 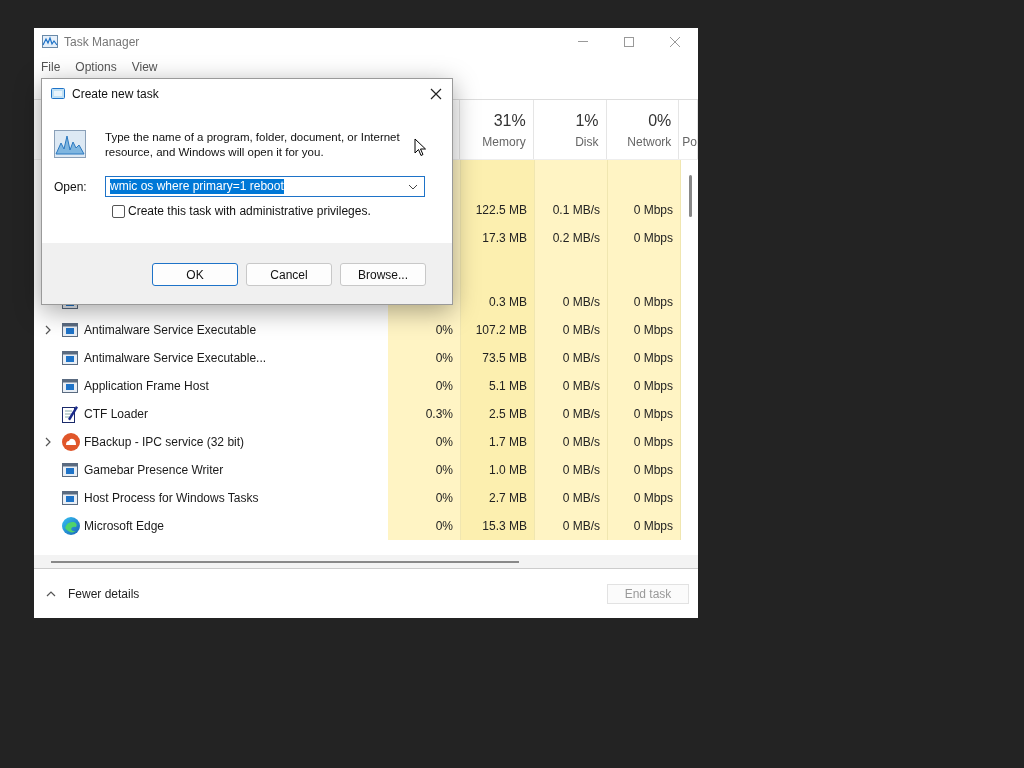 What do you see at coordinates (70, 414) in the screenshot?
I see `notepad-pen-icon` at bounding box center [70, 414].